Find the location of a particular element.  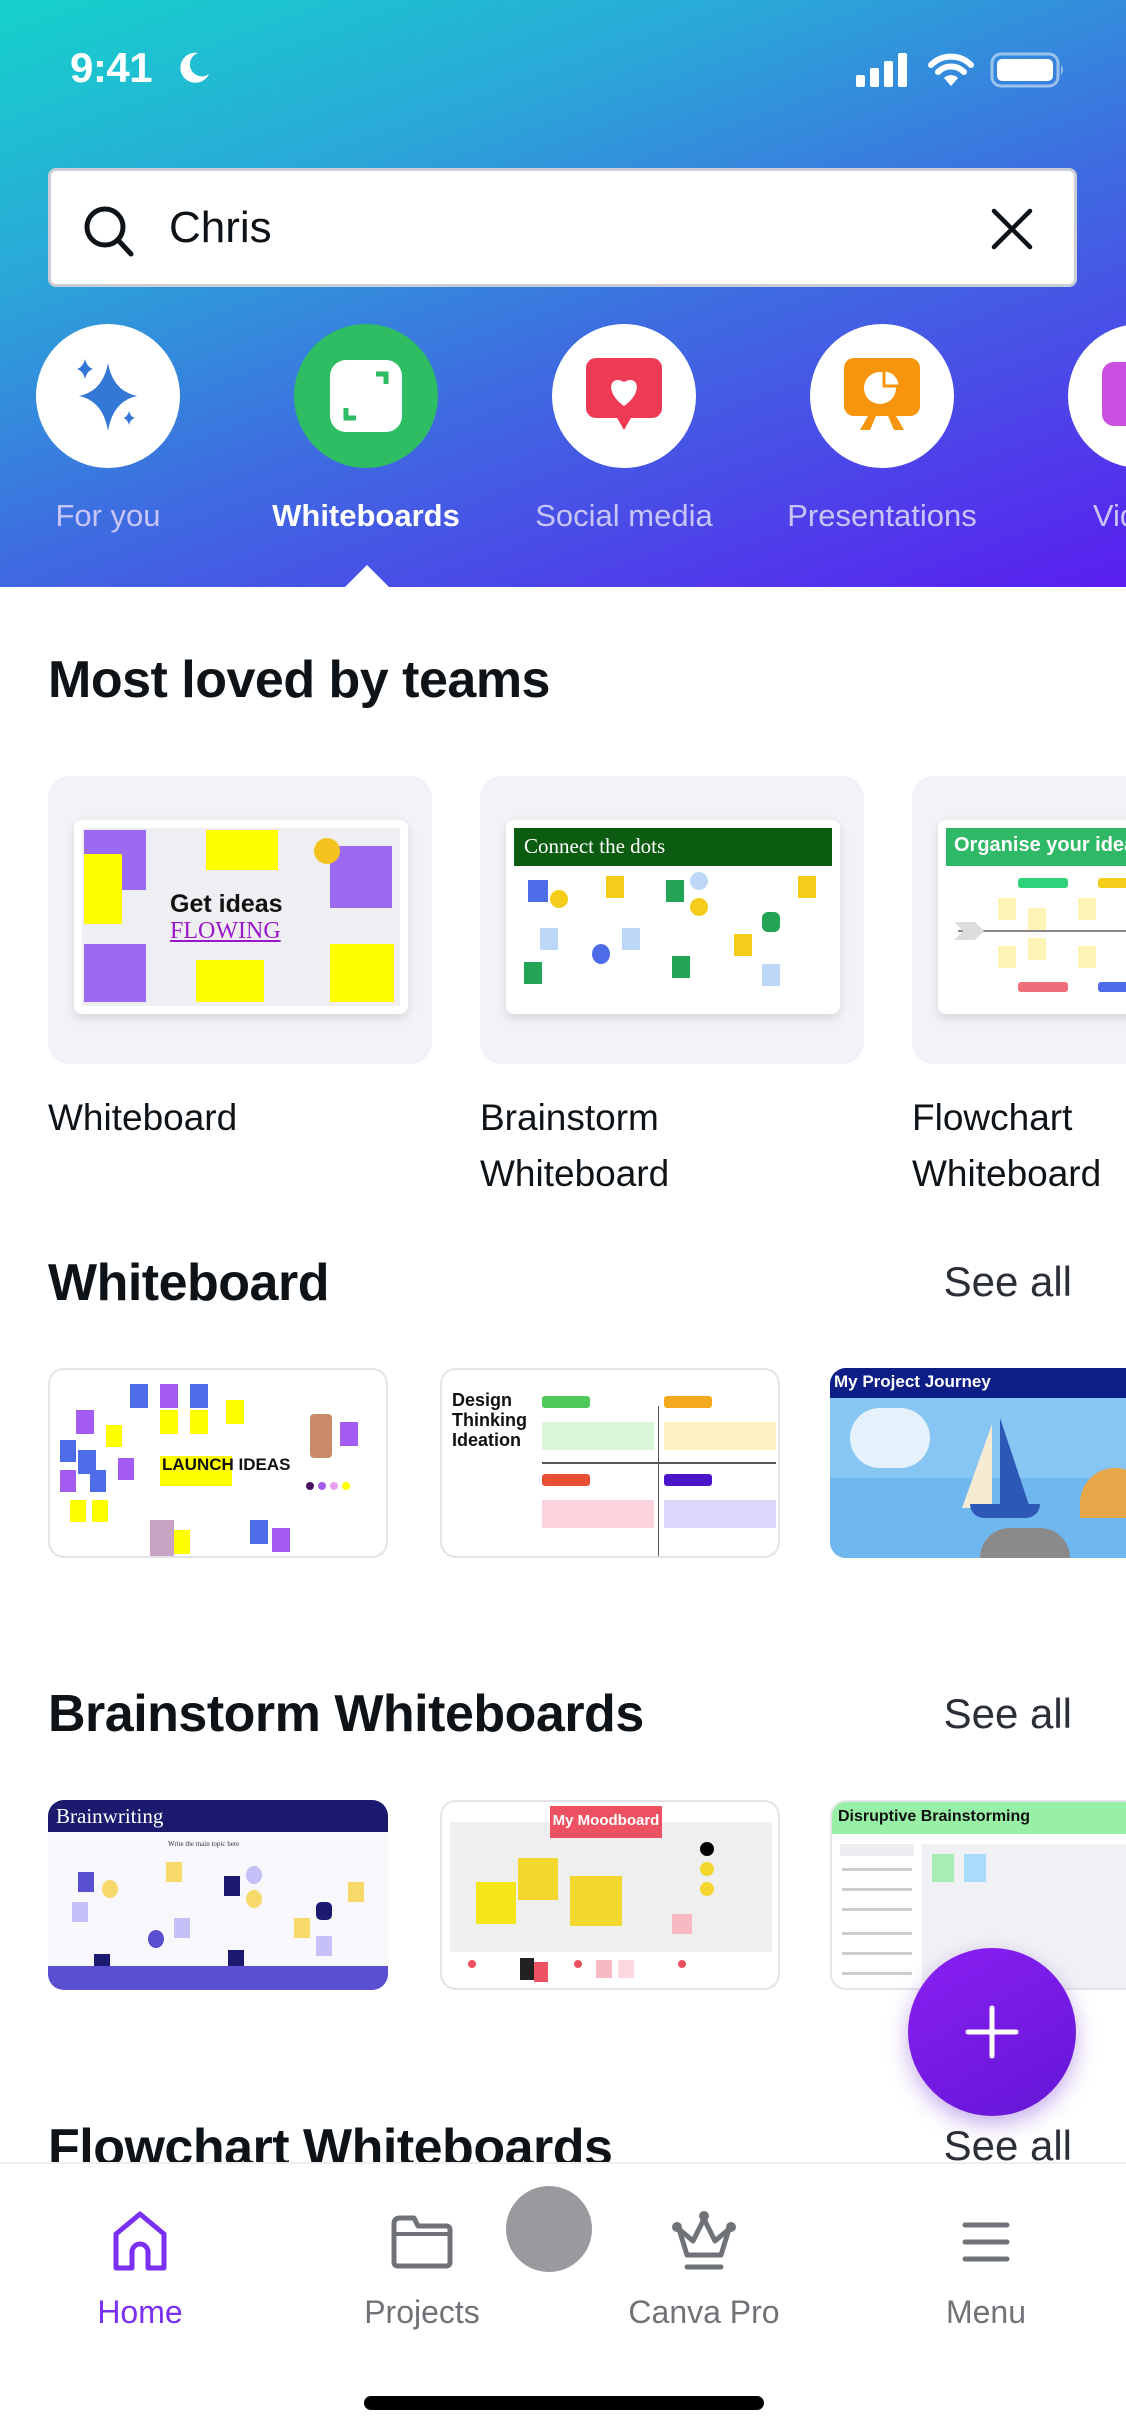

nav-canva-pro: Canva Pro is located at coordinates (704, 2267).